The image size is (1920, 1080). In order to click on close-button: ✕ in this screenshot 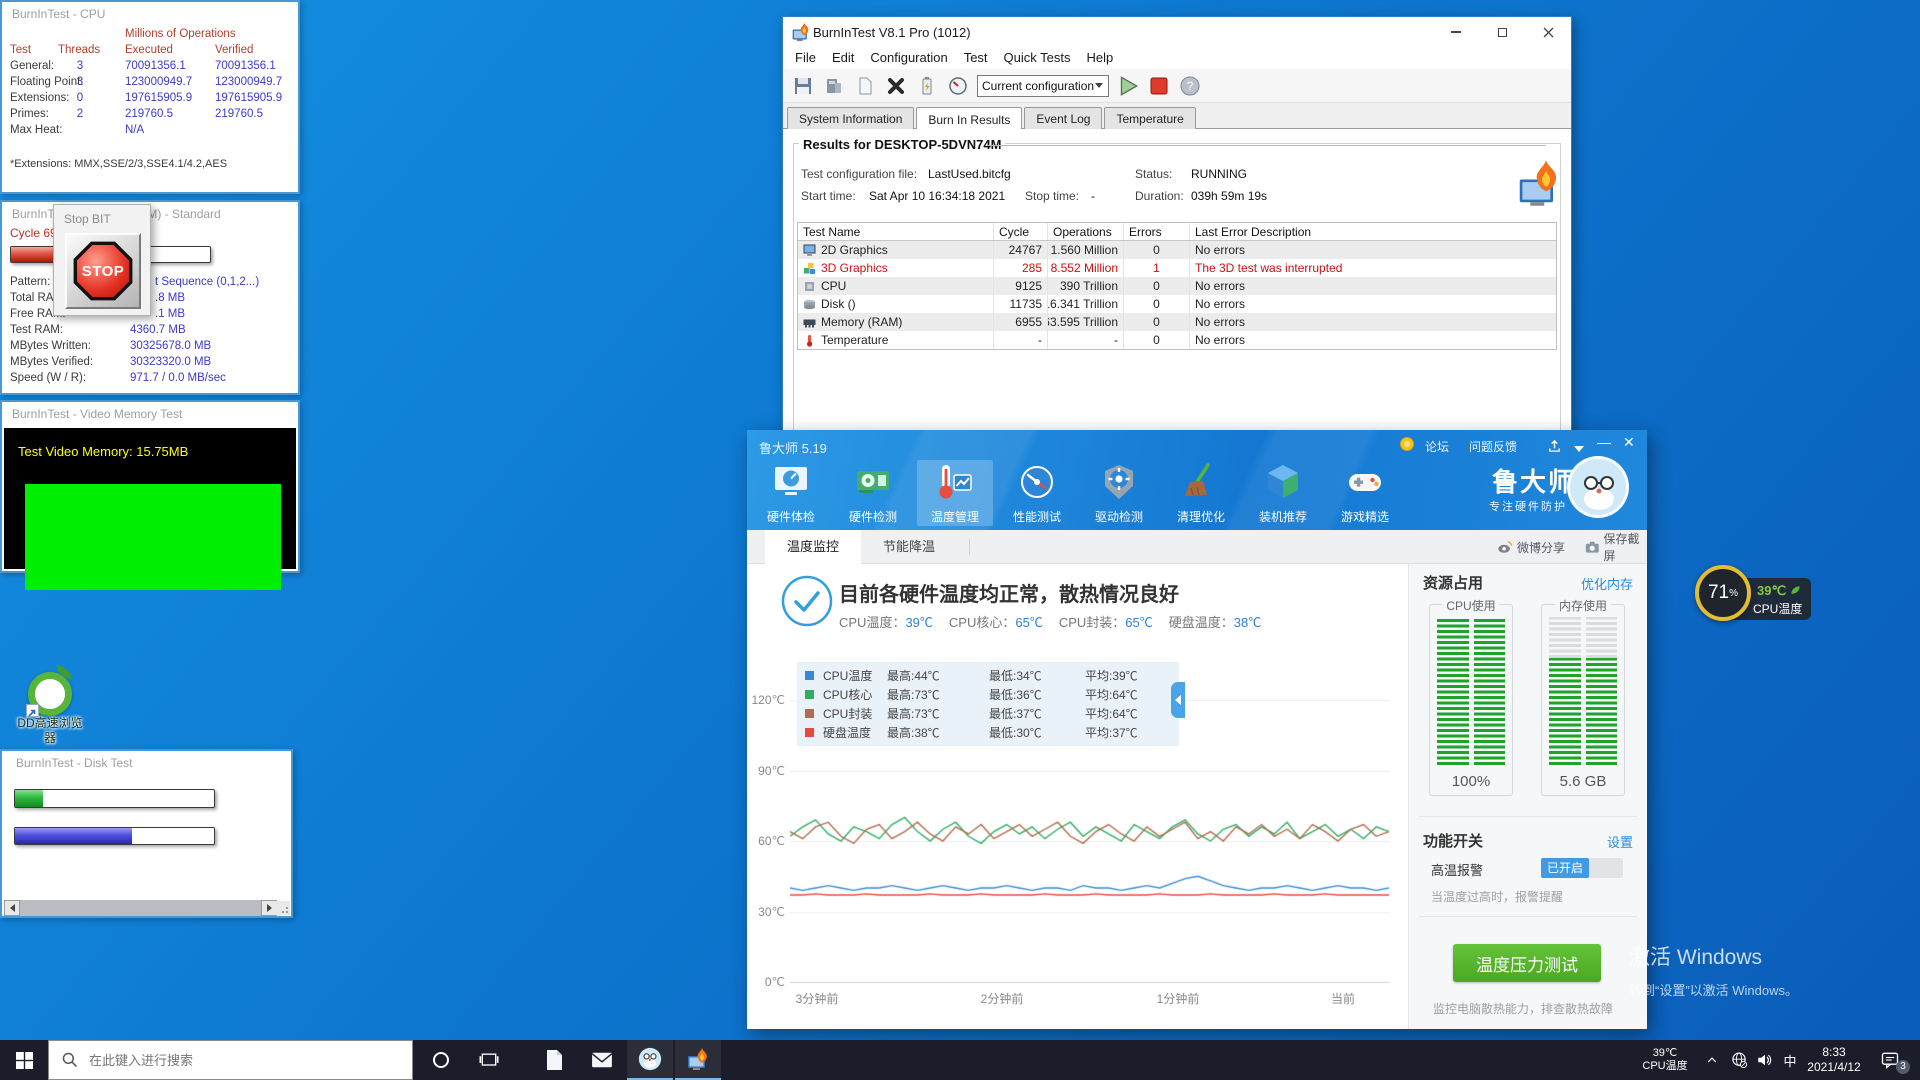, I will do `click(1629, 442)`.